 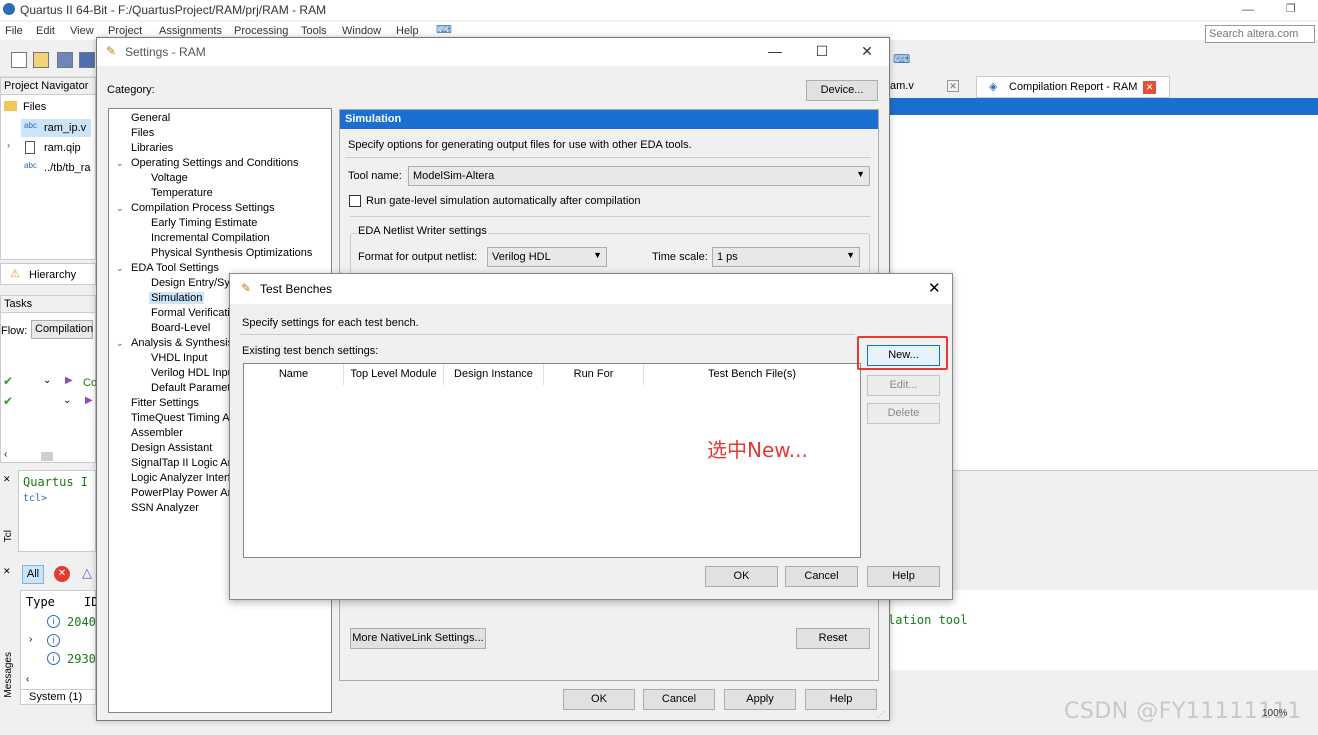 What do you see at coordinates (19, 60) in the screenshot?
I see `new-file-icon` at bounding box center [19, 60].